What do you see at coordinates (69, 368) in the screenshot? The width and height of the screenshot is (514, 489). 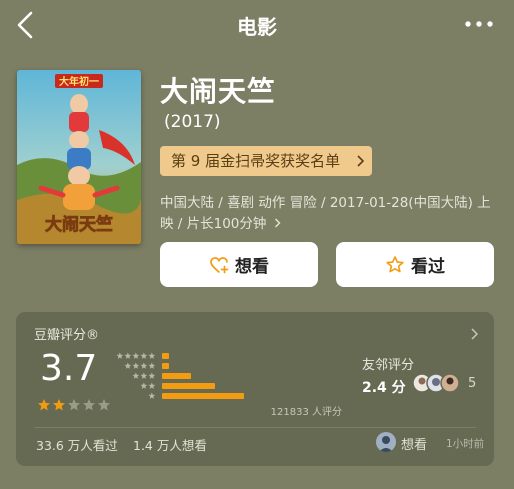 I see `rating-score: 3.7` at bounding box center [69, 368].